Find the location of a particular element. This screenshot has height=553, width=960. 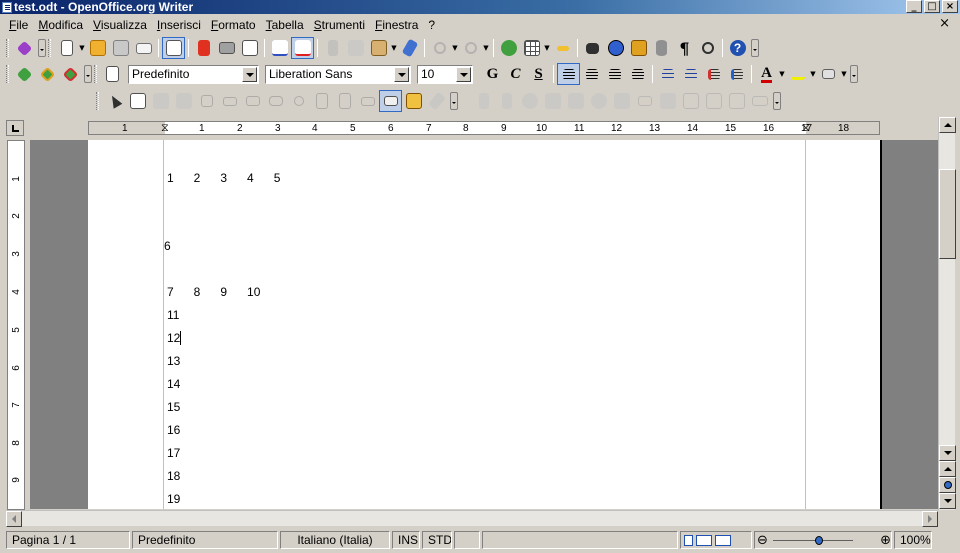

gallery-icon is located at coordinates (638, 48).